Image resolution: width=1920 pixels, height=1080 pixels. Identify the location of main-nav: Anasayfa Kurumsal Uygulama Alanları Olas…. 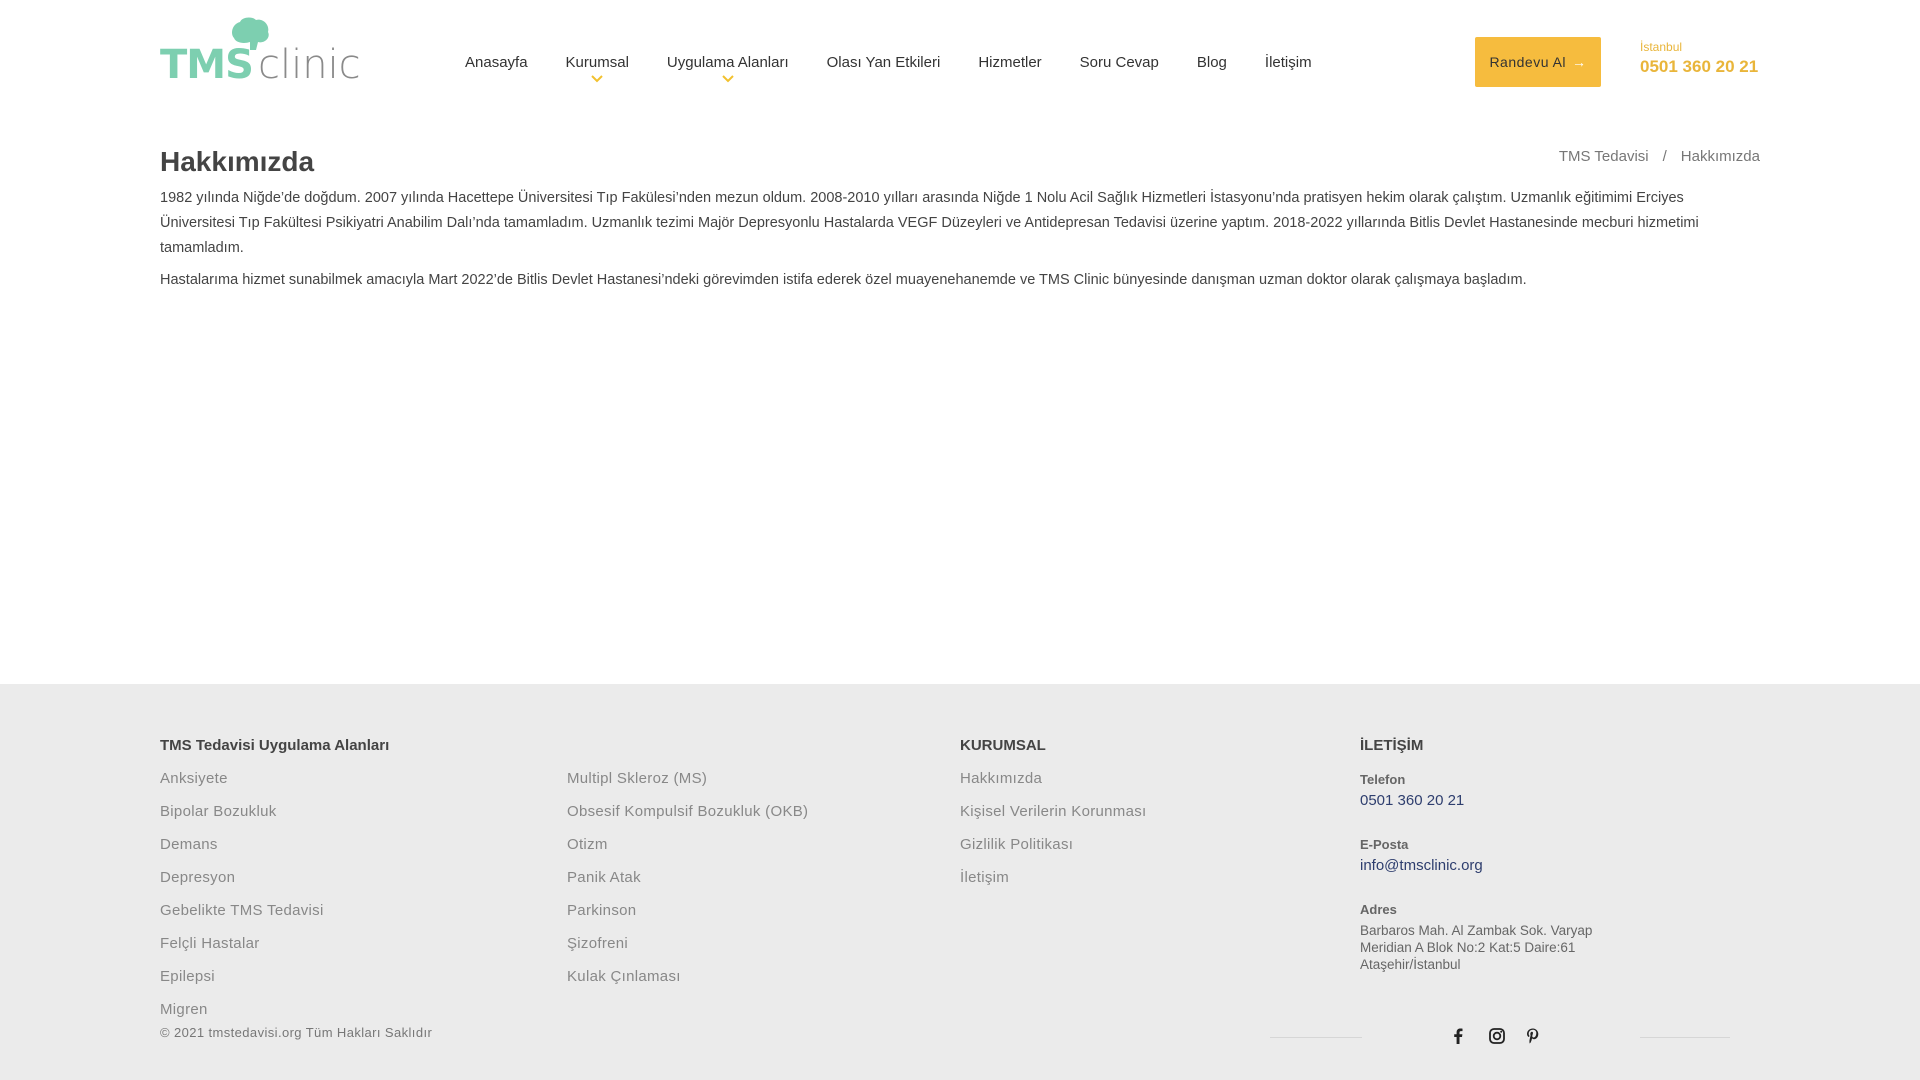
(907, 68).